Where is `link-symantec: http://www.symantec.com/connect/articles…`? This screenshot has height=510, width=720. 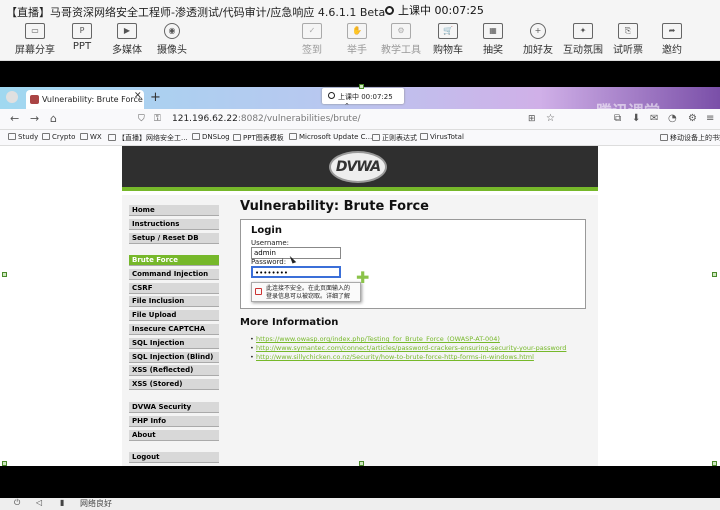
link-symantec: http://www.symantec.com/connect/articles… is located at coordinates (408, 348).